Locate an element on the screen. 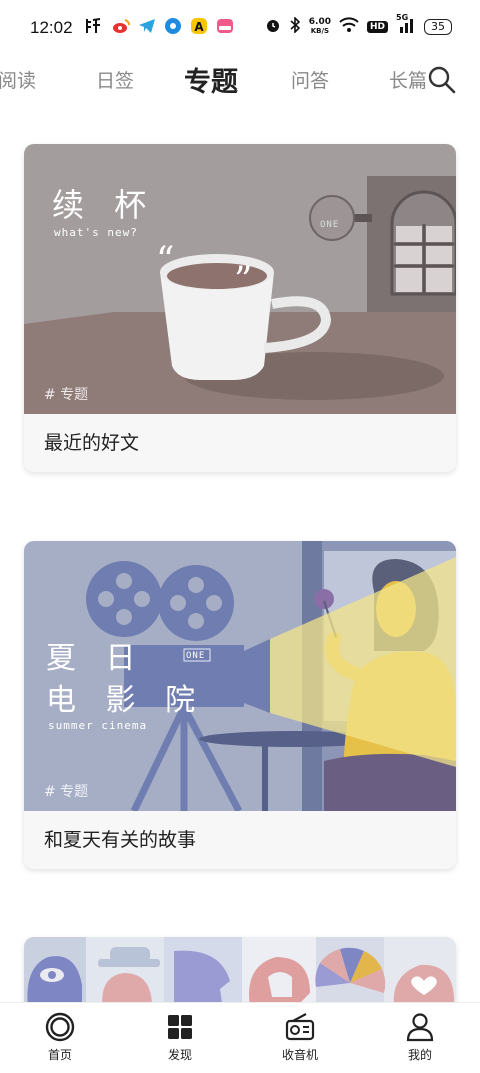 The height and width of the screenshot is (1073, 480). network-speed-value: 6.00 is located at coordinates (319, 21).